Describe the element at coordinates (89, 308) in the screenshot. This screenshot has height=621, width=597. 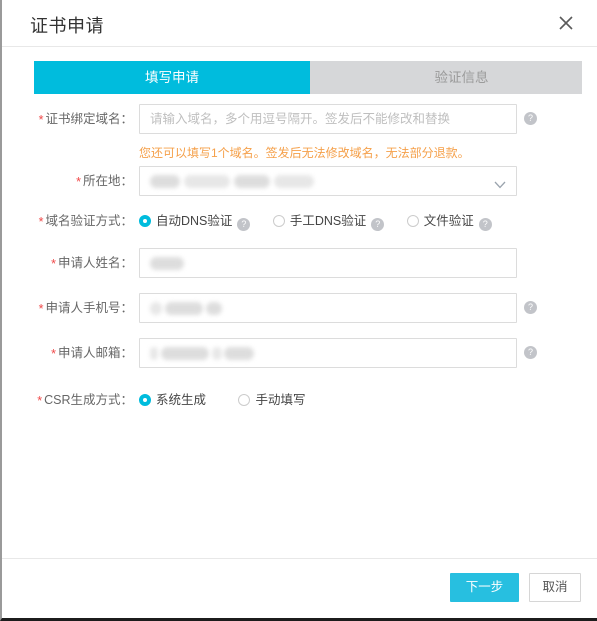
I see `label-applicant-phone-text: 申请人手机号：` at that location.